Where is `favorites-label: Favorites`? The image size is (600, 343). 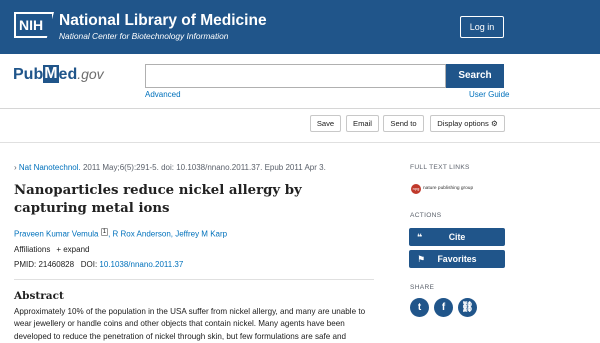 favorites-label: Favorites is located at coordinates (457, 259).